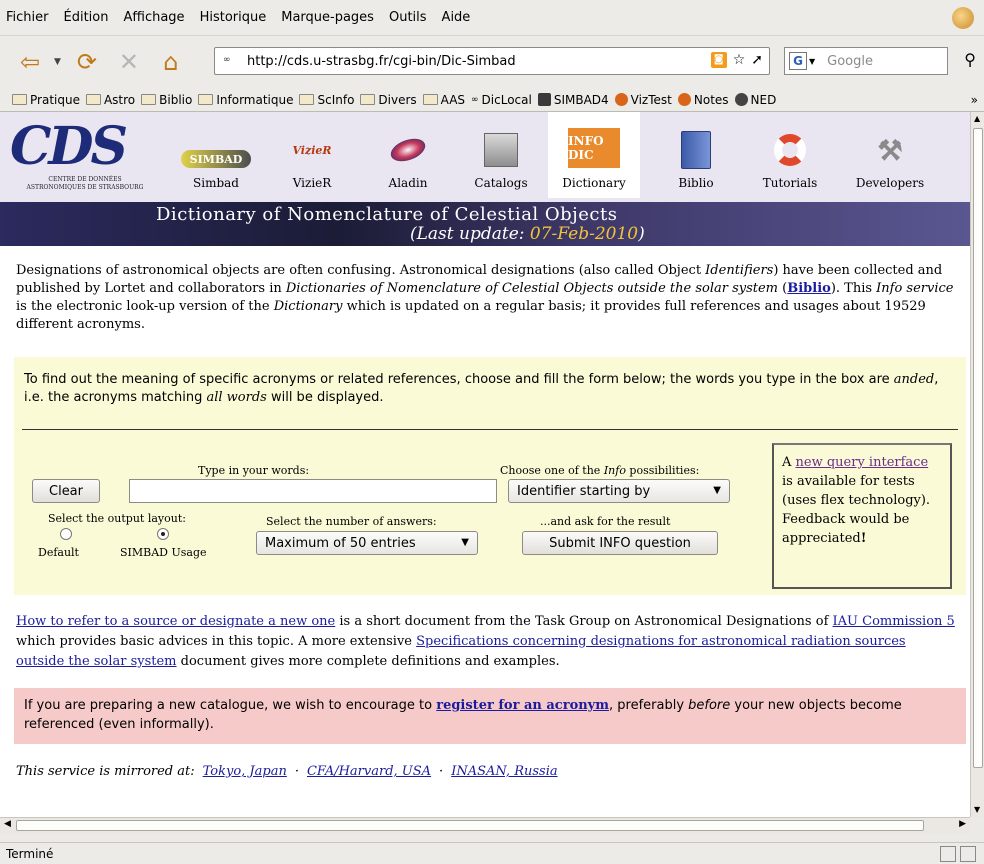 Image resolution: width=984 pixels, height=864 pixels. I want to click on rss-feed-icon: ◙, so click(718, 60).